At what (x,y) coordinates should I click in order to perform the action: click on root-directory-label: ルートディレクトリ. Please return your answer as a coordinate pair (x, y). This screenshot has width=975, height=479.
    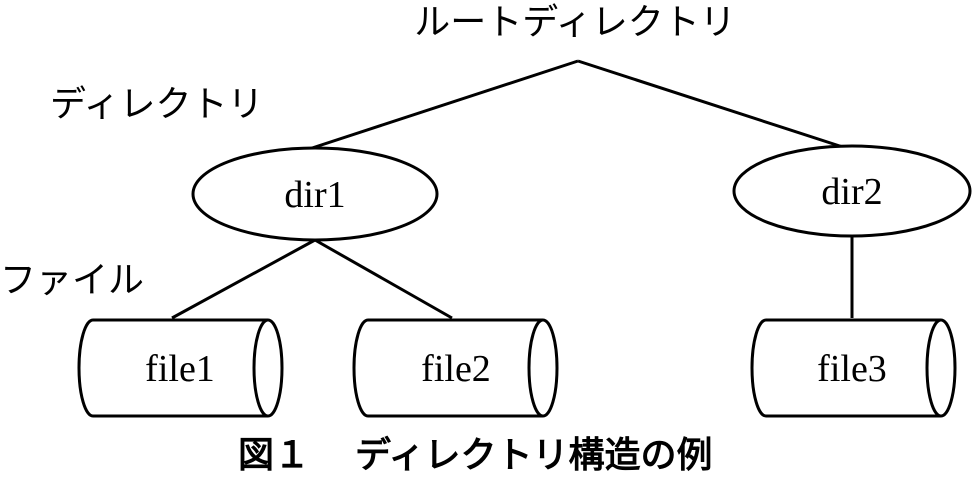
    Looking at the image, I should click on (574, 22).